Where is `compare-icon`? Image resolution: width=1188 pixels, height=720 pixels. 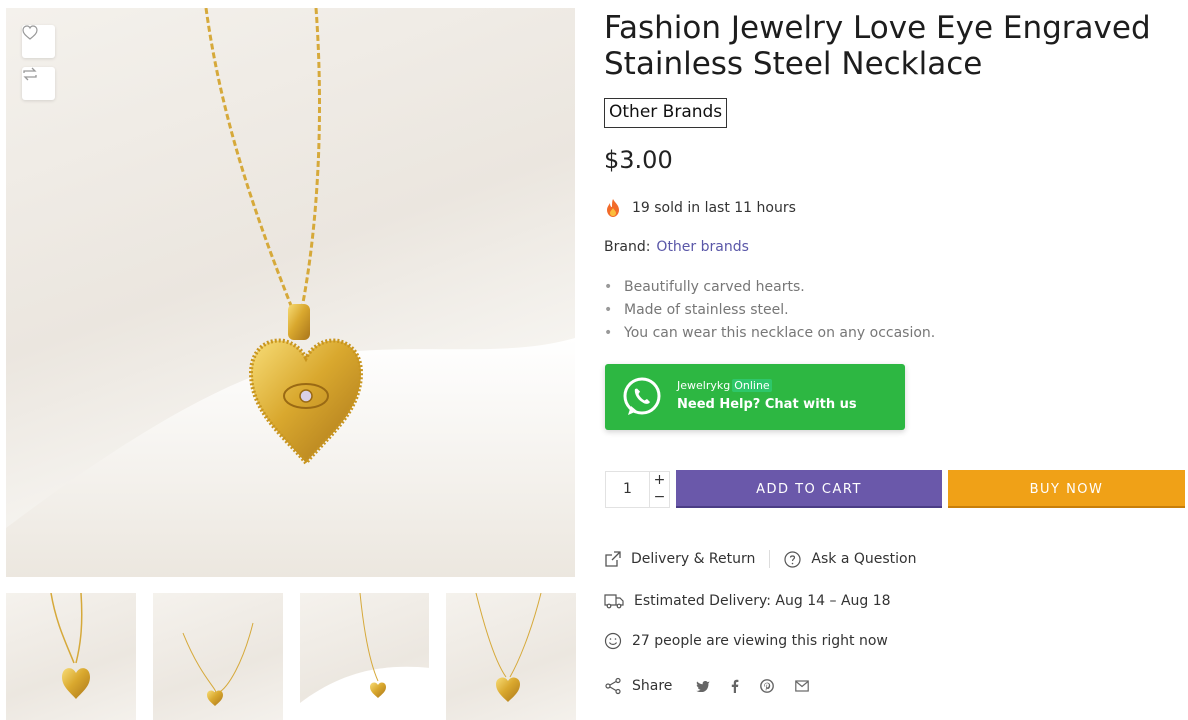 compare-icon is located at coordinates (30, 74).